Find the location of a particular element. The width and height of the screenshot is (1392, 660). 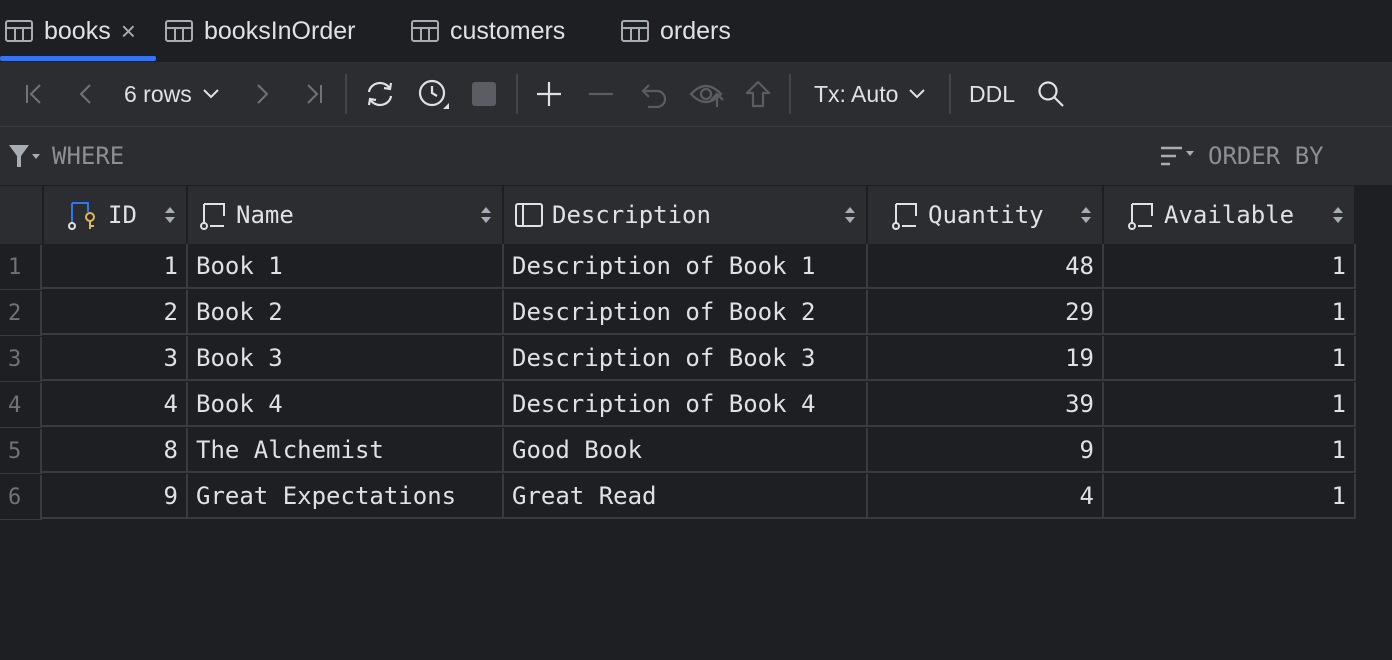

plus-icon is located at coordinates (549, 94).